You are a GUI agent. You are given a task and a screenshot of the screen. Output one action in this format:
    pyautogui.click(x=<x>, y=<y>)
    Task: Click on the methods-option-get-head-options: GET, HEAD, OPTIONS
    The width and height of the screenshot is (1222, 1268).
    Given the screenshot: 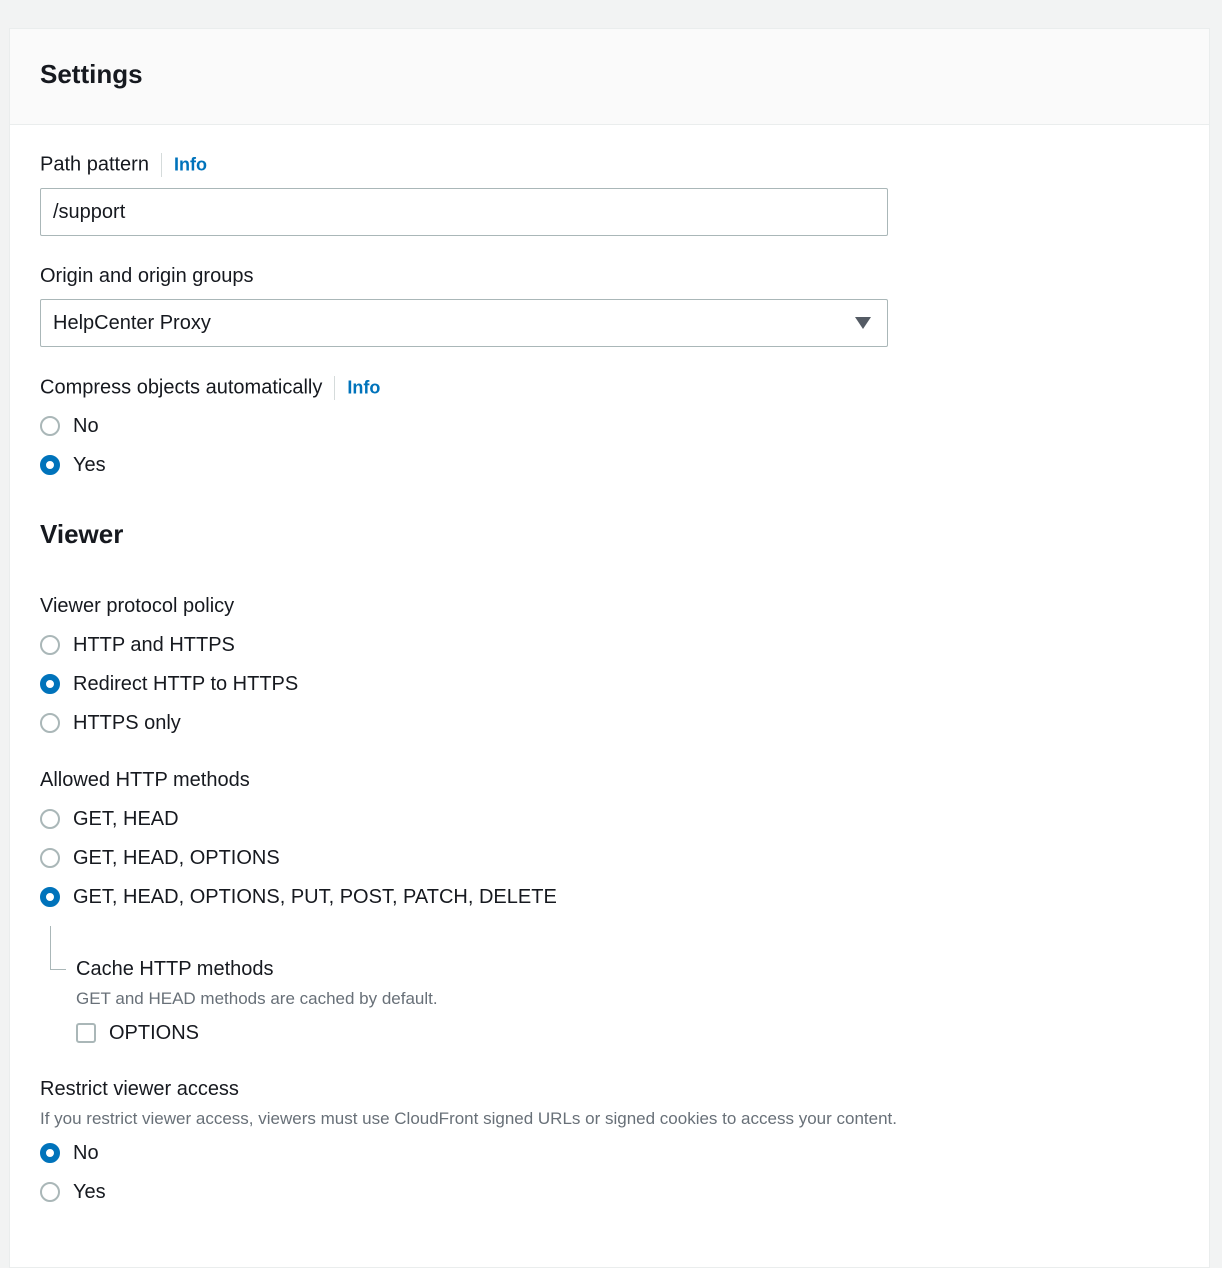 What is the action you would take?
    pyautogui.click(x=160, y=858)
    